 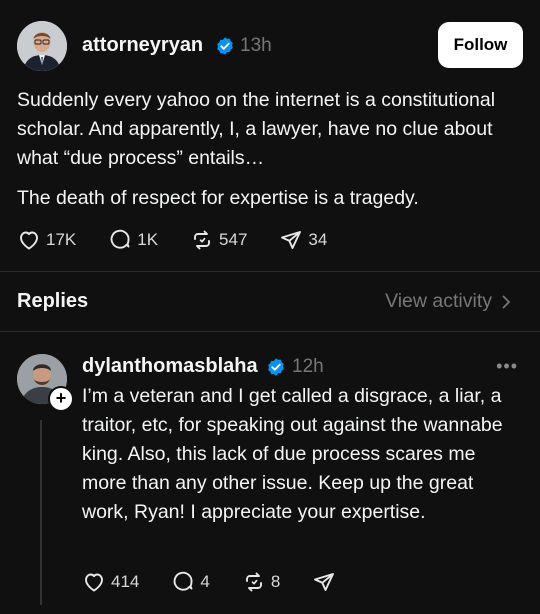 I want to click on author-avatar, so click(x=42, y=46).